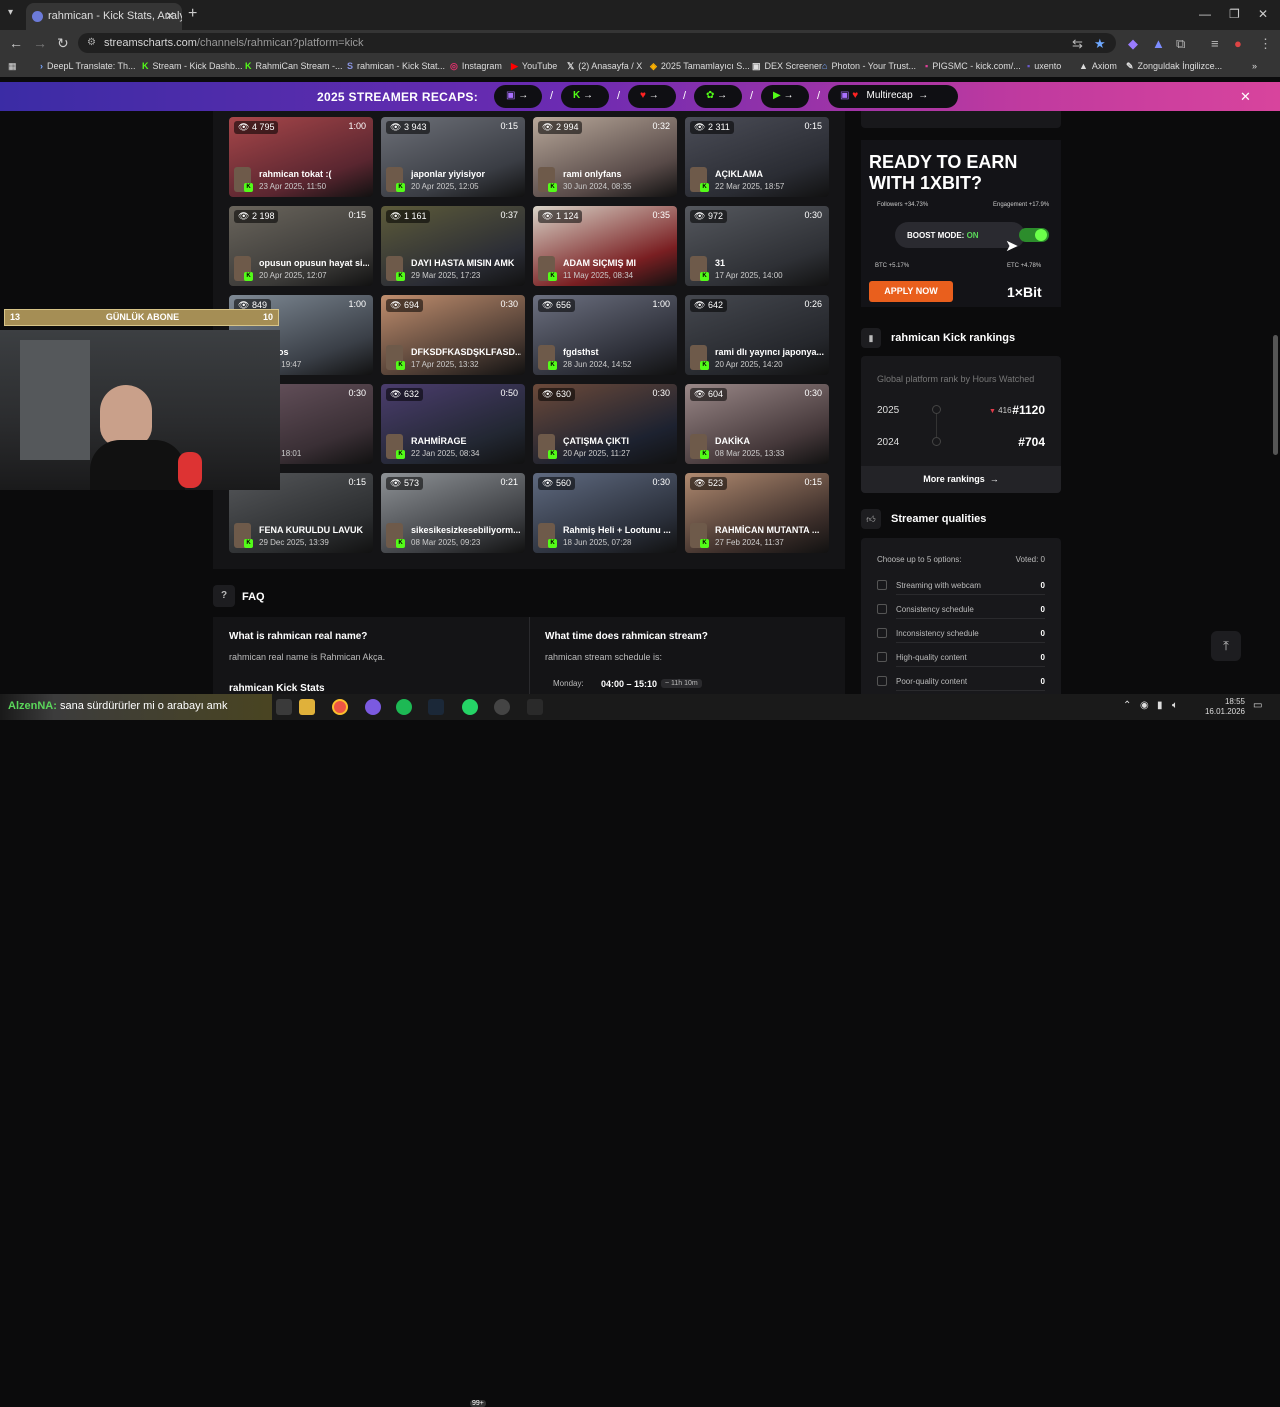  I want to click on quality-count: 0, so click(1042, 681).